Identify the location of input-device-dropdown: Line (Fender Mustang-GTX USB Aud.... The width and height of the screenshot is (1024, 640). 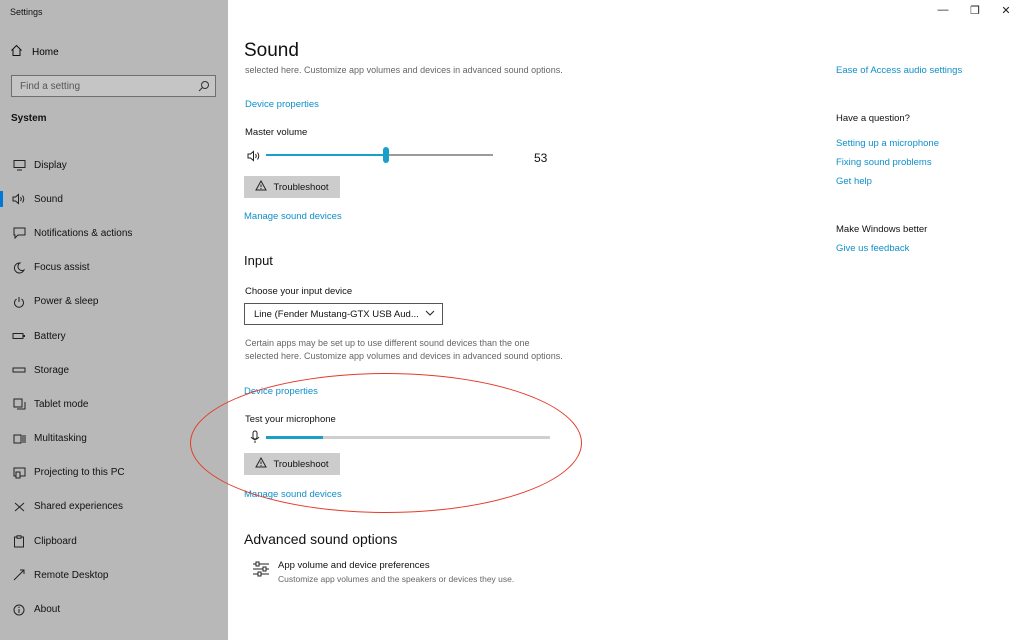
(343, 314).